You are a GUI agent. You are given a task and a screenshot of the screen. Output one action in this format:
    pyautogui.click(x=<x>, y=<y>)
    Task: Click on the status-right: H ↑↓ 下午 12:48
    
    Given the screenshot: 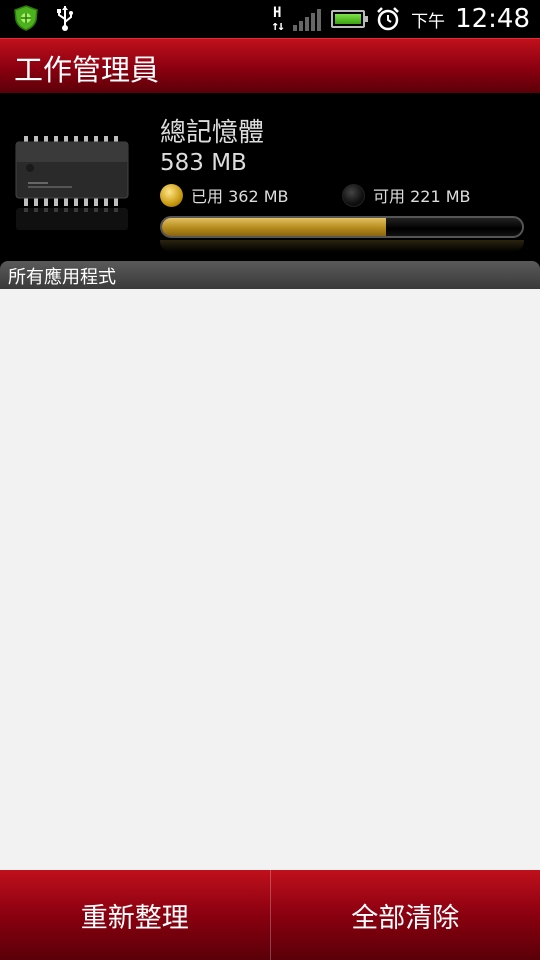 What is the action you would take?
    pyautogui.click(x=400, y=19)
    